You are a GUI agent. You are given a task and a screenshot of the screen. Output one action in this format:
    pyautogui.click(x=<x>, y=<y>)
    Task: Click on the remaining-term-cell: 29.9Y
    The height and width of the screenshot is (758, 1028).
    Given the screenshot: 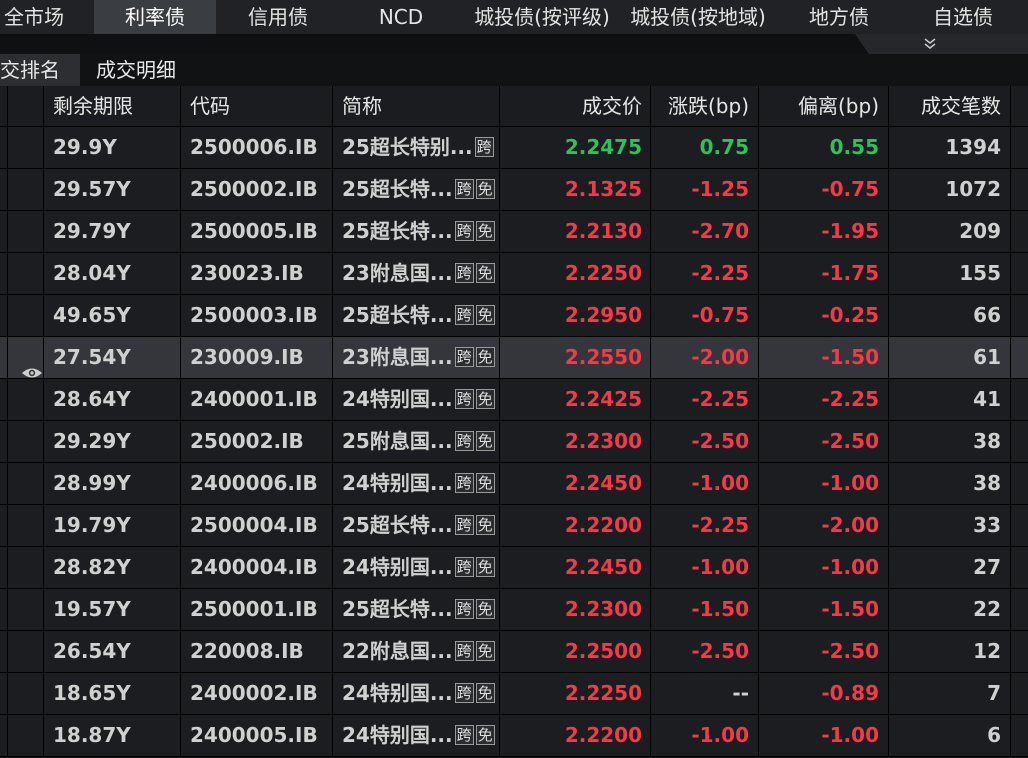 What is the action you would take?
    pyautogui.click(x=112, y=147)
    